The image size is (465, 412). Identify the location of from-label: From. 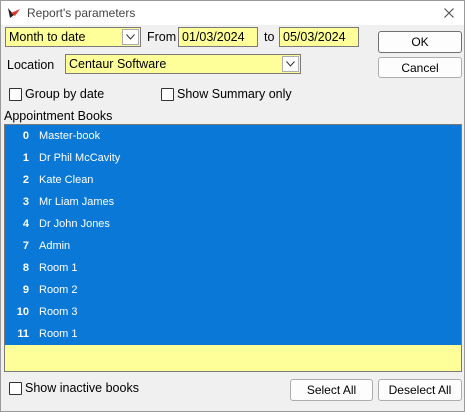
(162, 37).